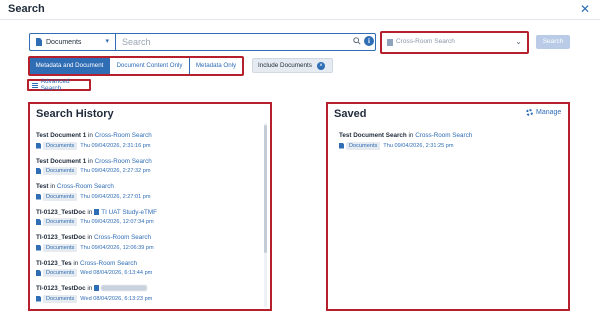 Image resolution: width=600 pixels, height=325 pixels. I want to click on entry-date: Thu 09/04/2026, 2:27:01 pm, so click(115, 196).